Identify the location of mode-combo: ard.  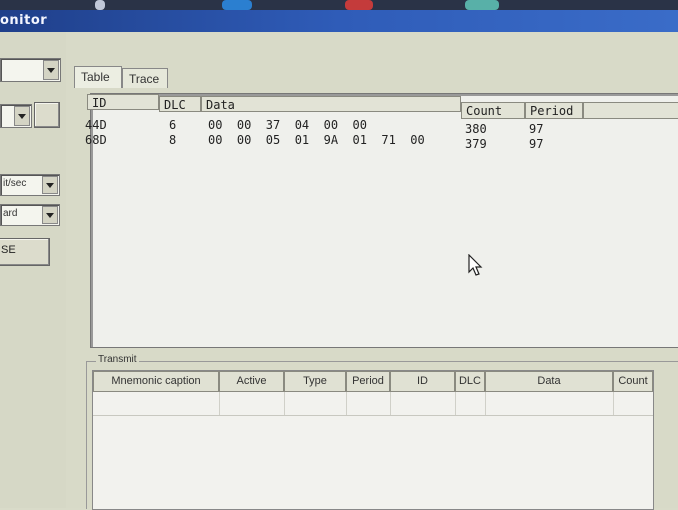
(30, 215).